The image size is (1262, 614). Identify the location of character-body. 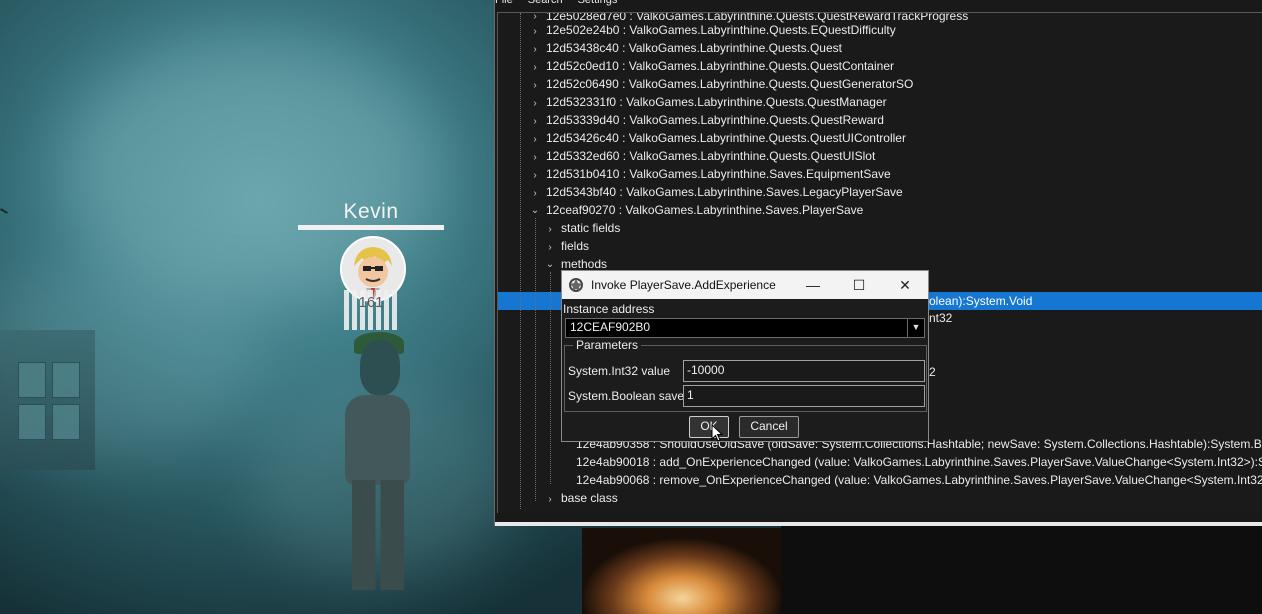
(377, 440).